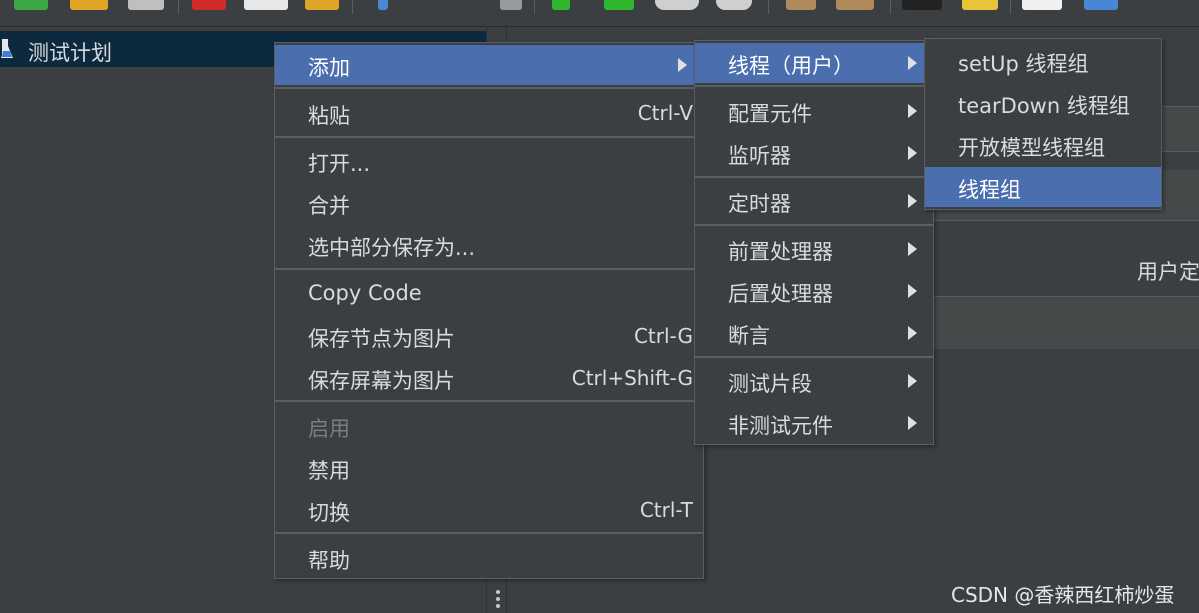  I want to click on submenu-item-open-model-thread-group: 开放模型线程组, so click(1043, 145).